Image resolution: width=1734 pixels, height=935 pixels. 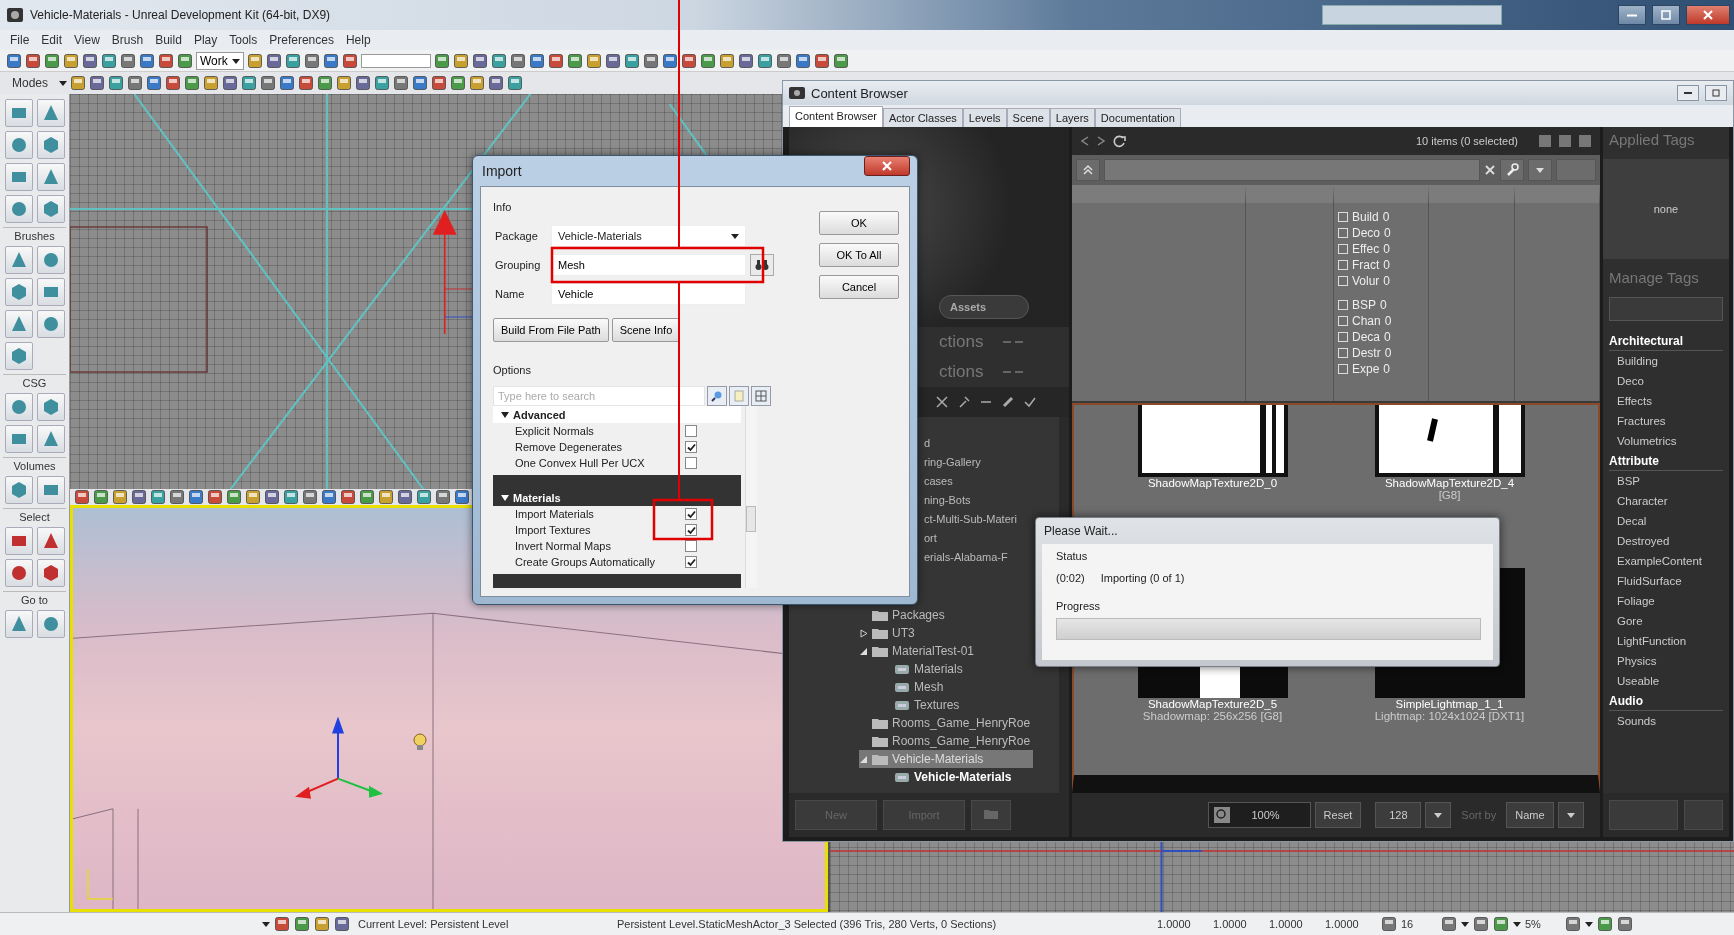 What do you see at coordinates (301, 40) in the screenshot?
I see `menu-item: Preferences` at bounding box center [301, 40].